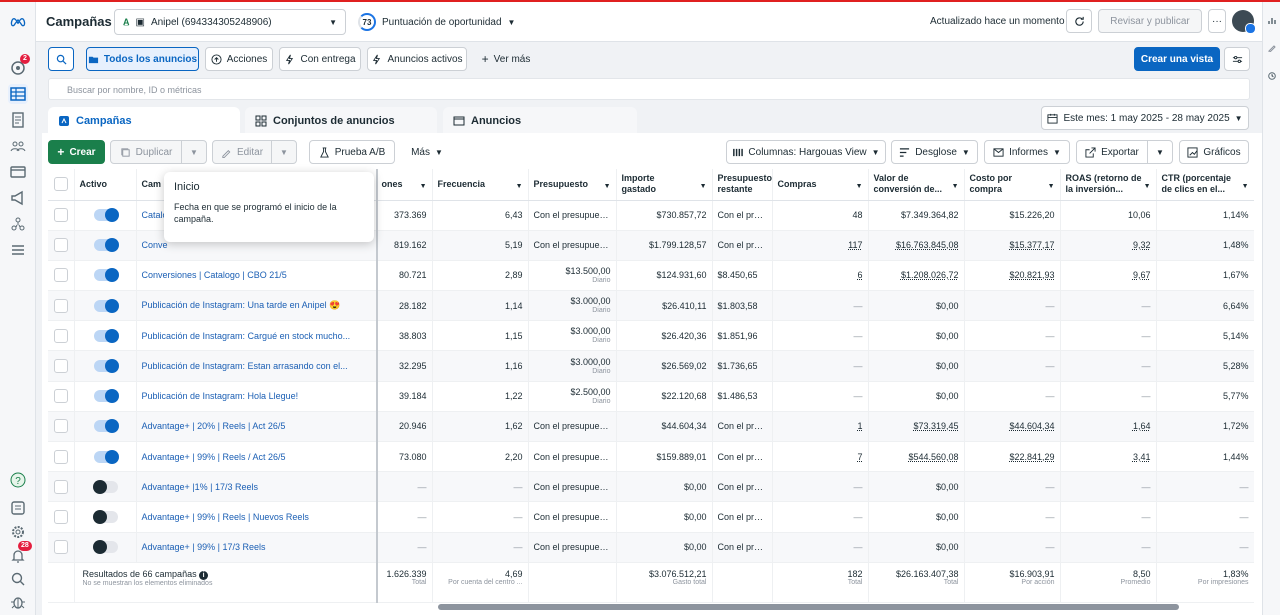 The height and width of the screenshot is (615, 1280). What do you see at coordinates (820, 185) in the screenshot?
I see `col-purchases-header: Compras ▼` at bounding box center [820, 185].